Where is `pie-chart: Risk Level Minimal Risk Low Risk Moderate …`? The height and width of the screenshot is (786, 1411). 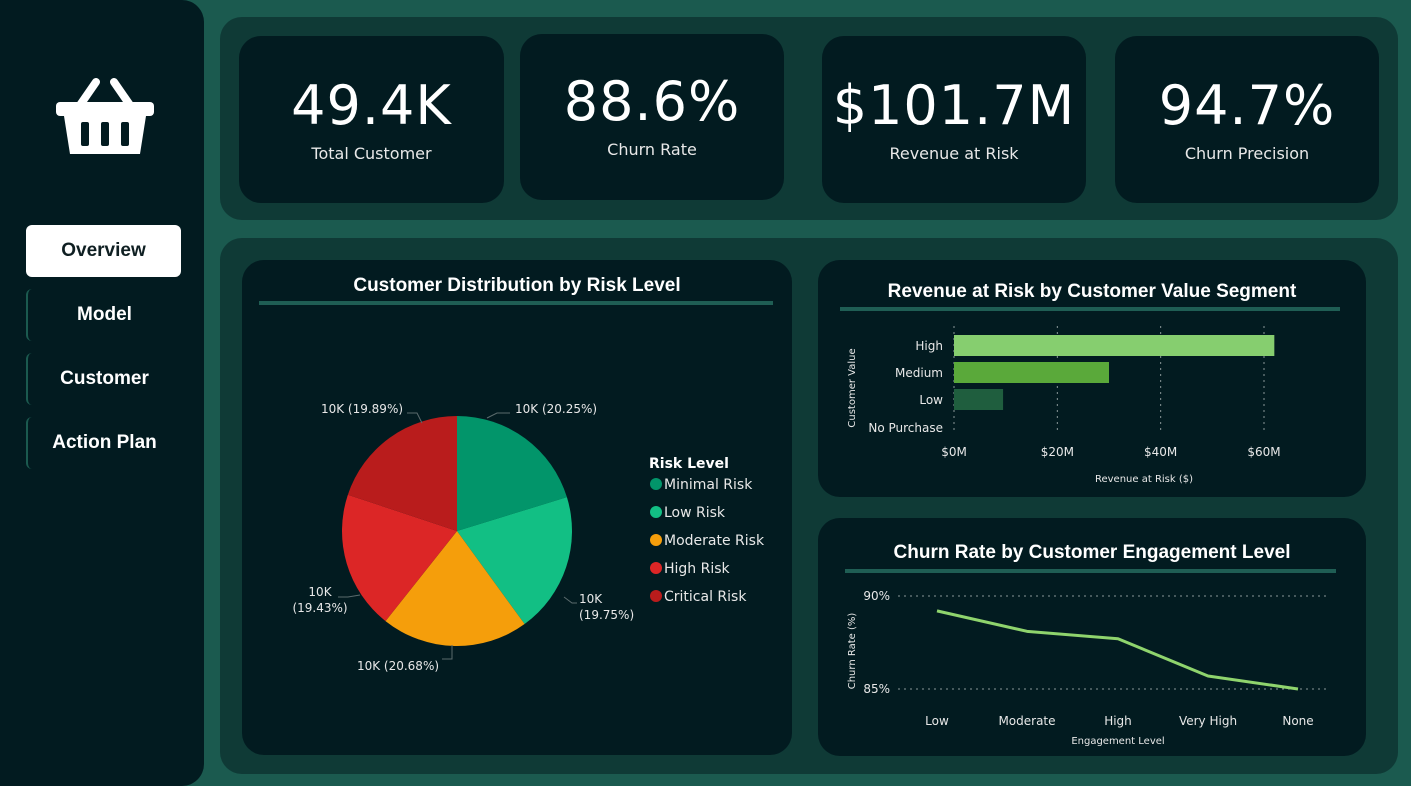
pie-chart: Risk Level Minimal Risk Low Risk Moderate … is located at coordinates (528, 537).